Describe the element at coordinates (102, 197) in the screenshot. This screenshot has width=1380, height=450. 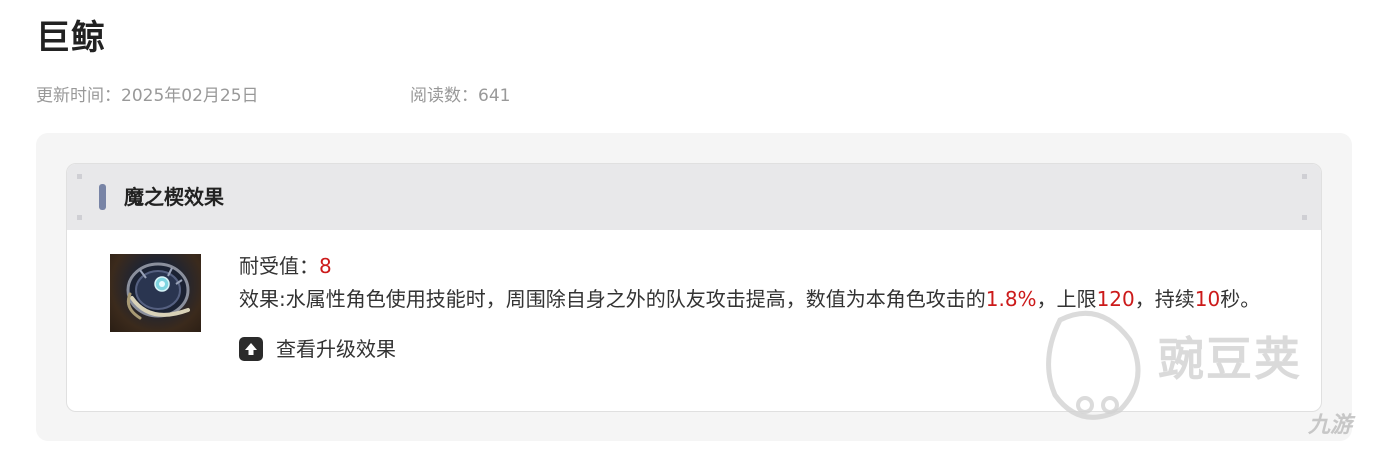
I see `header-accent-bar` at that location.